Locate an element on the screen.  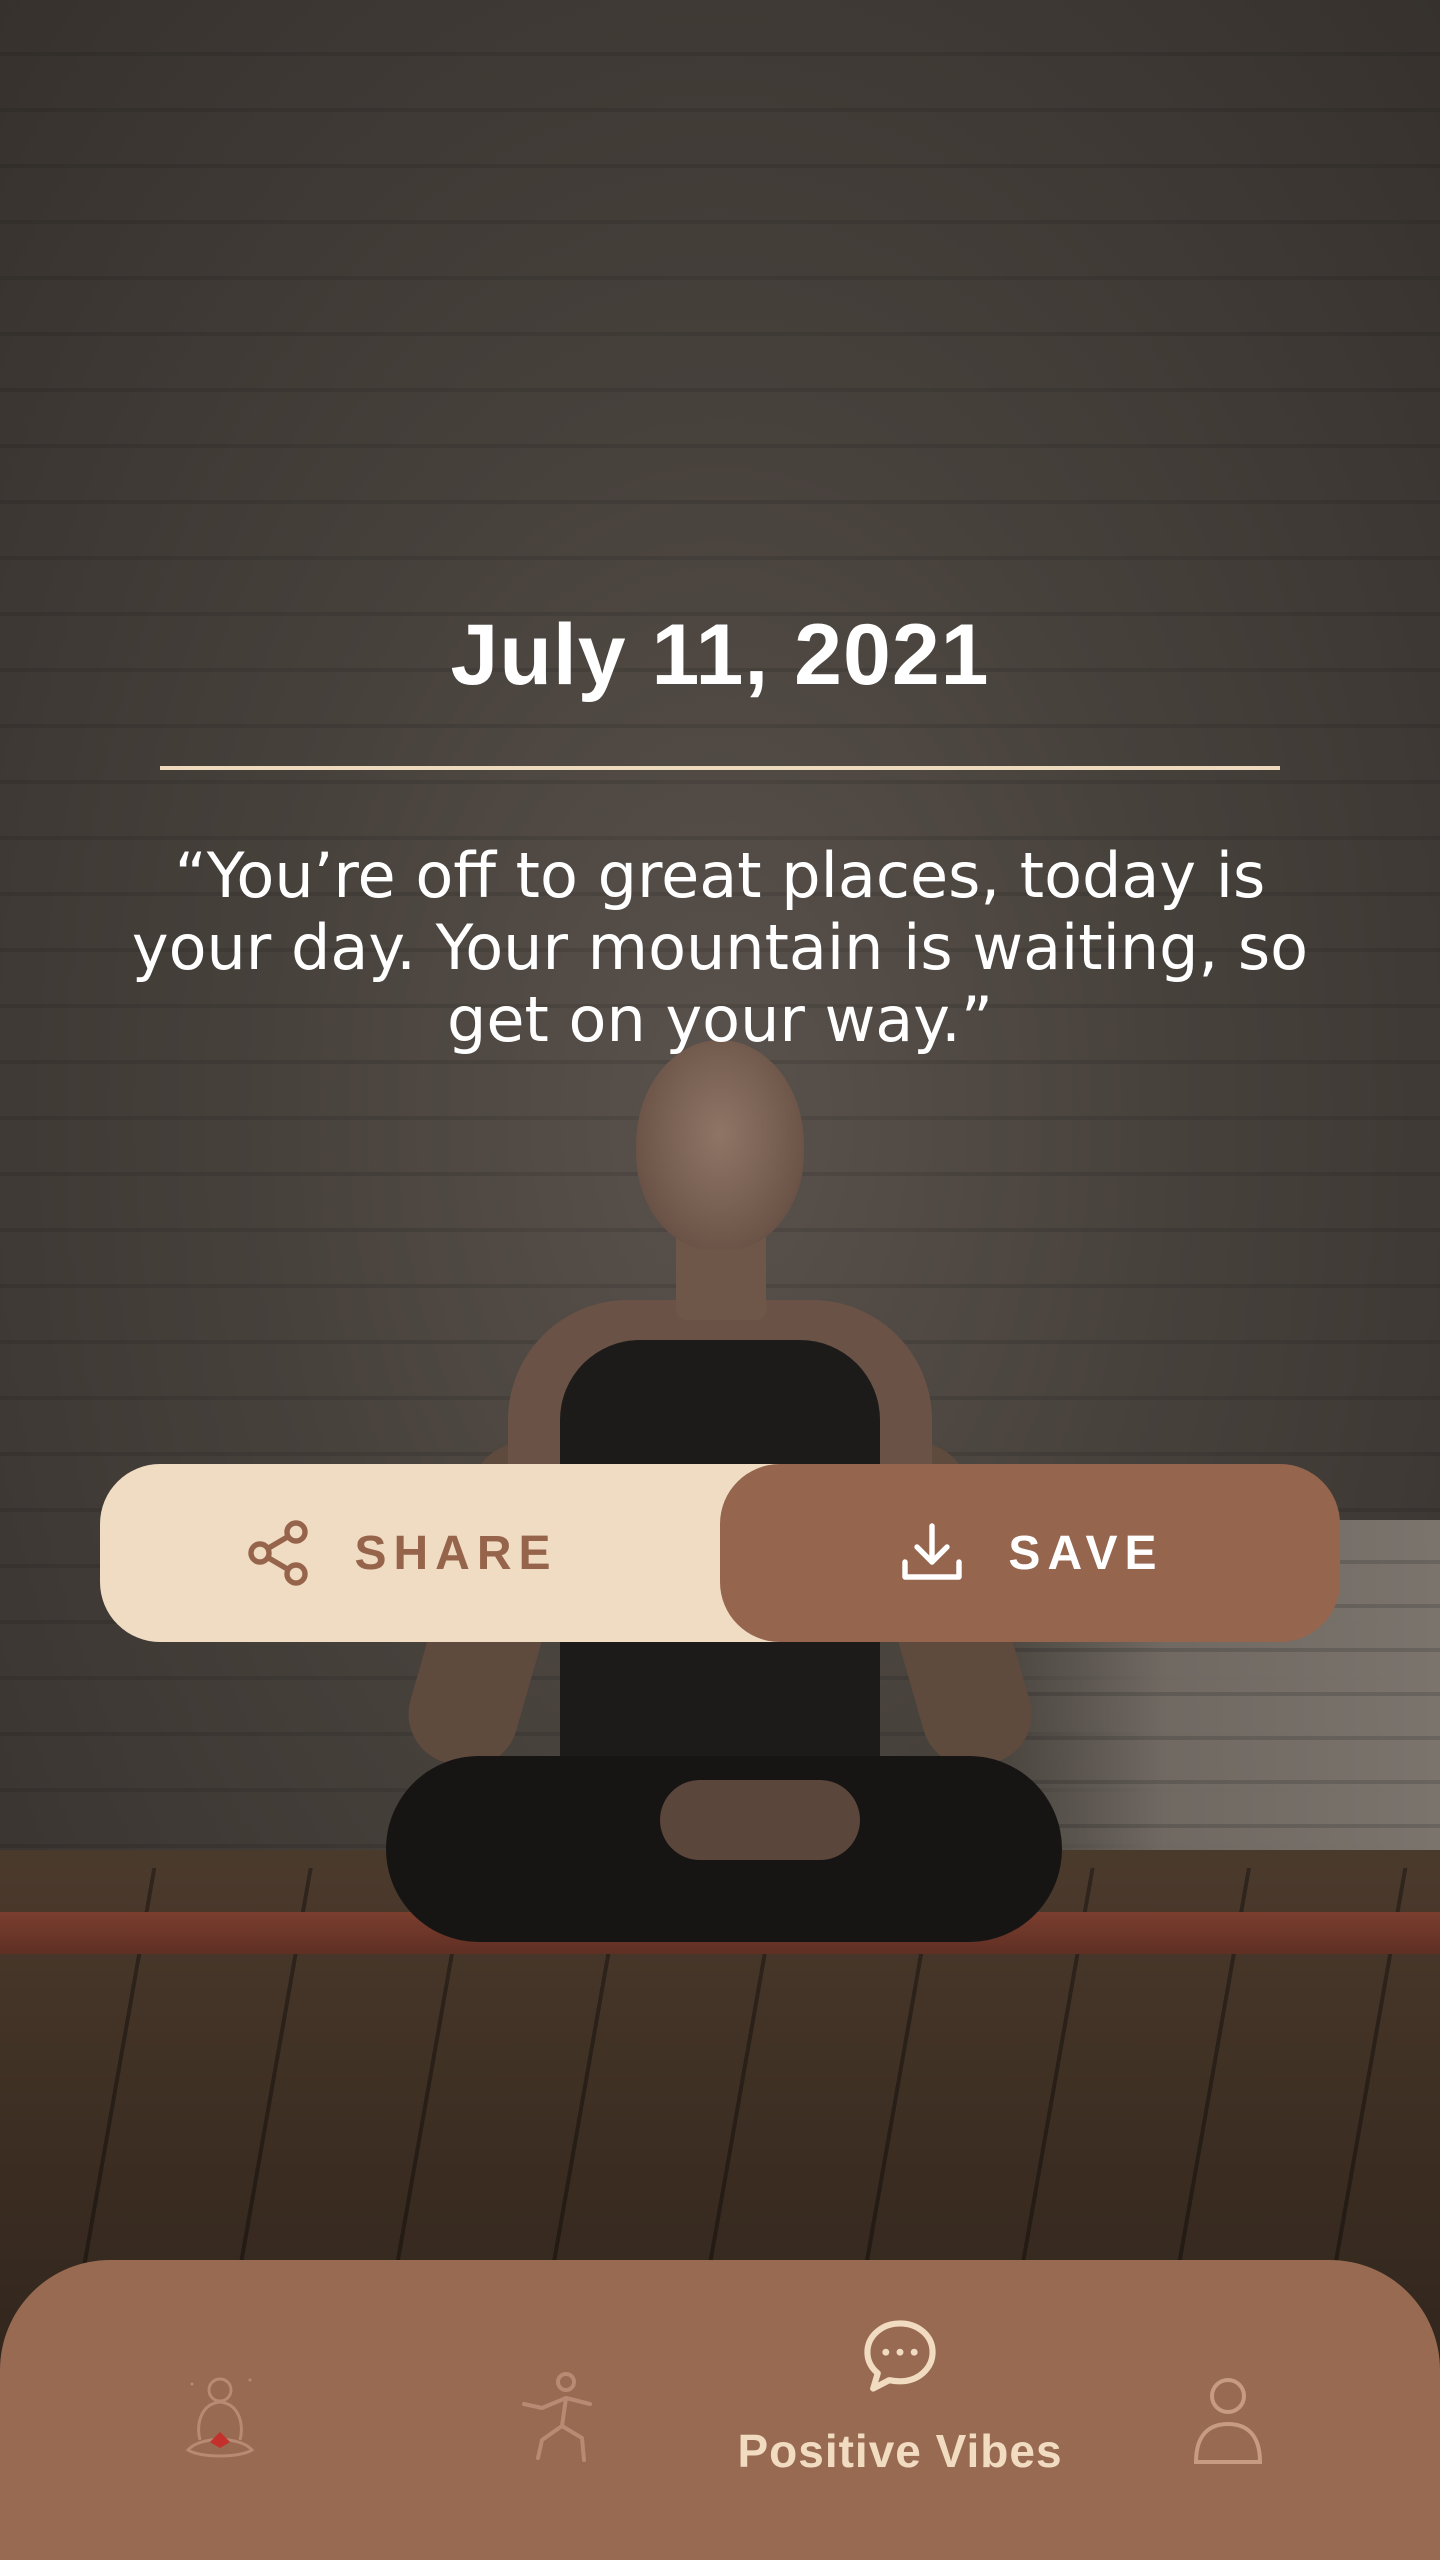
nav-item-home is located at coordinates (220, 2420).